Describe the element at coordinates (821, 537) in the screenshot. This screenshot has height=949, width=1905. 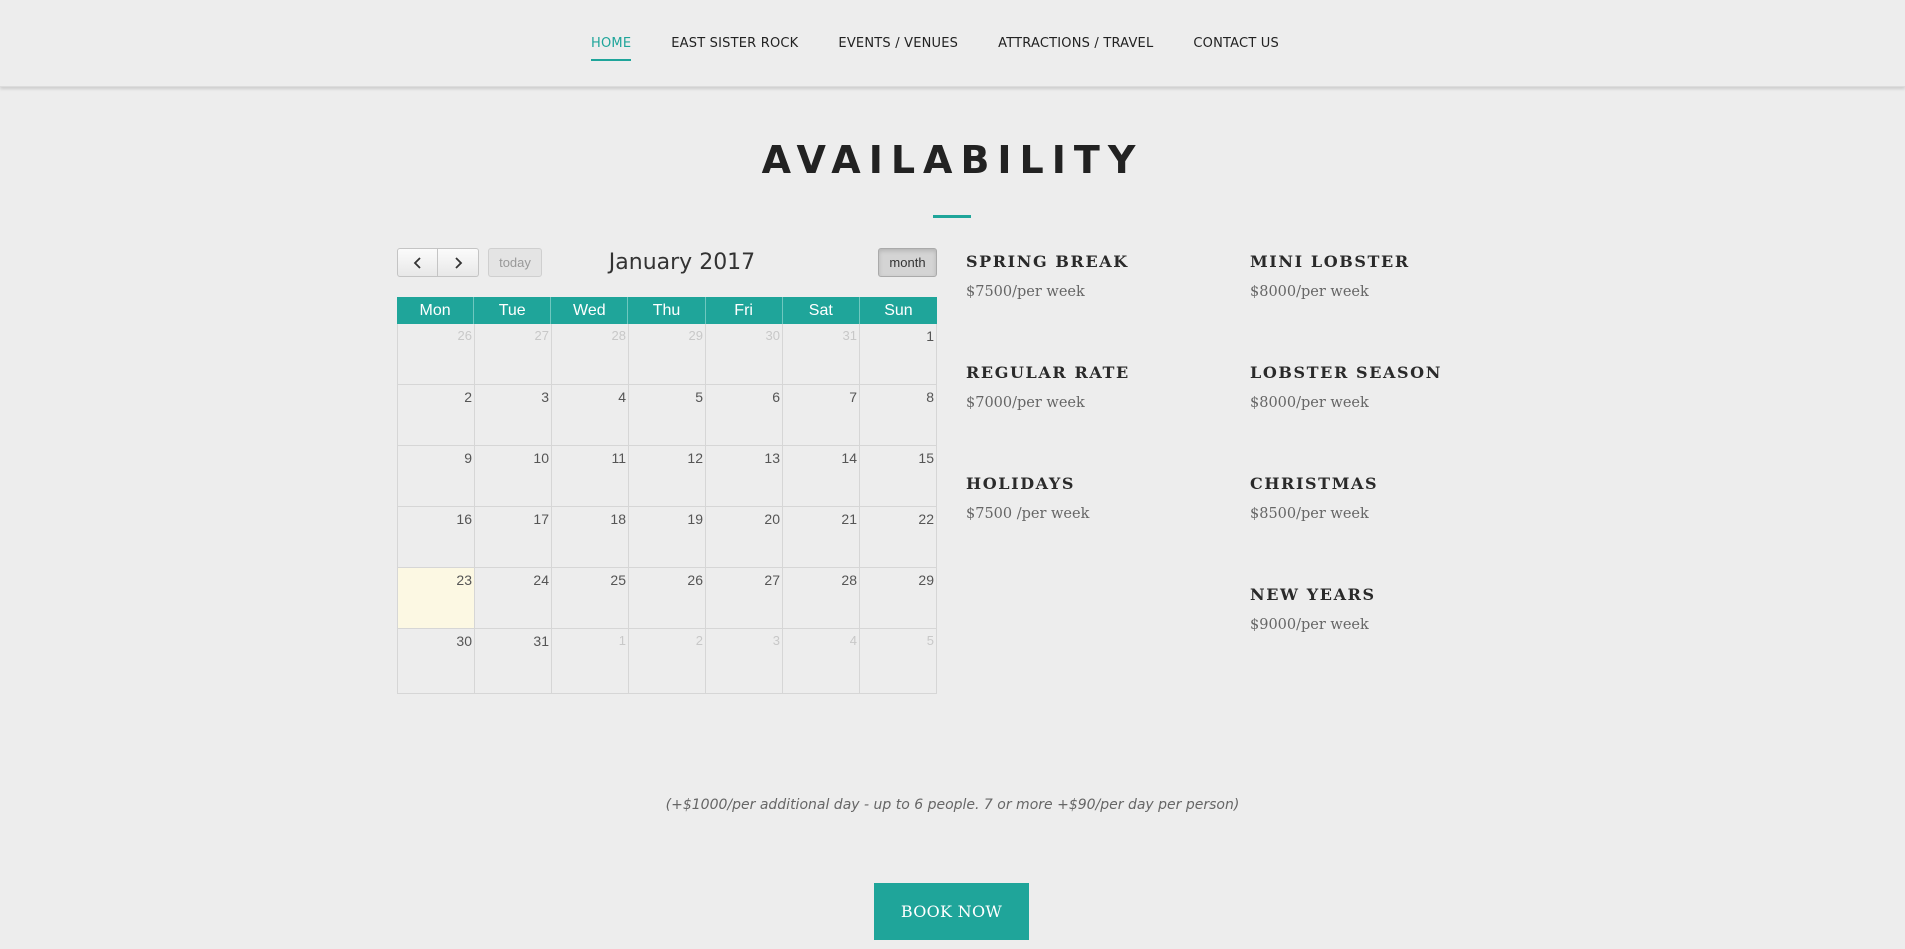
I see `calendar-day-cell: 21` at that location.